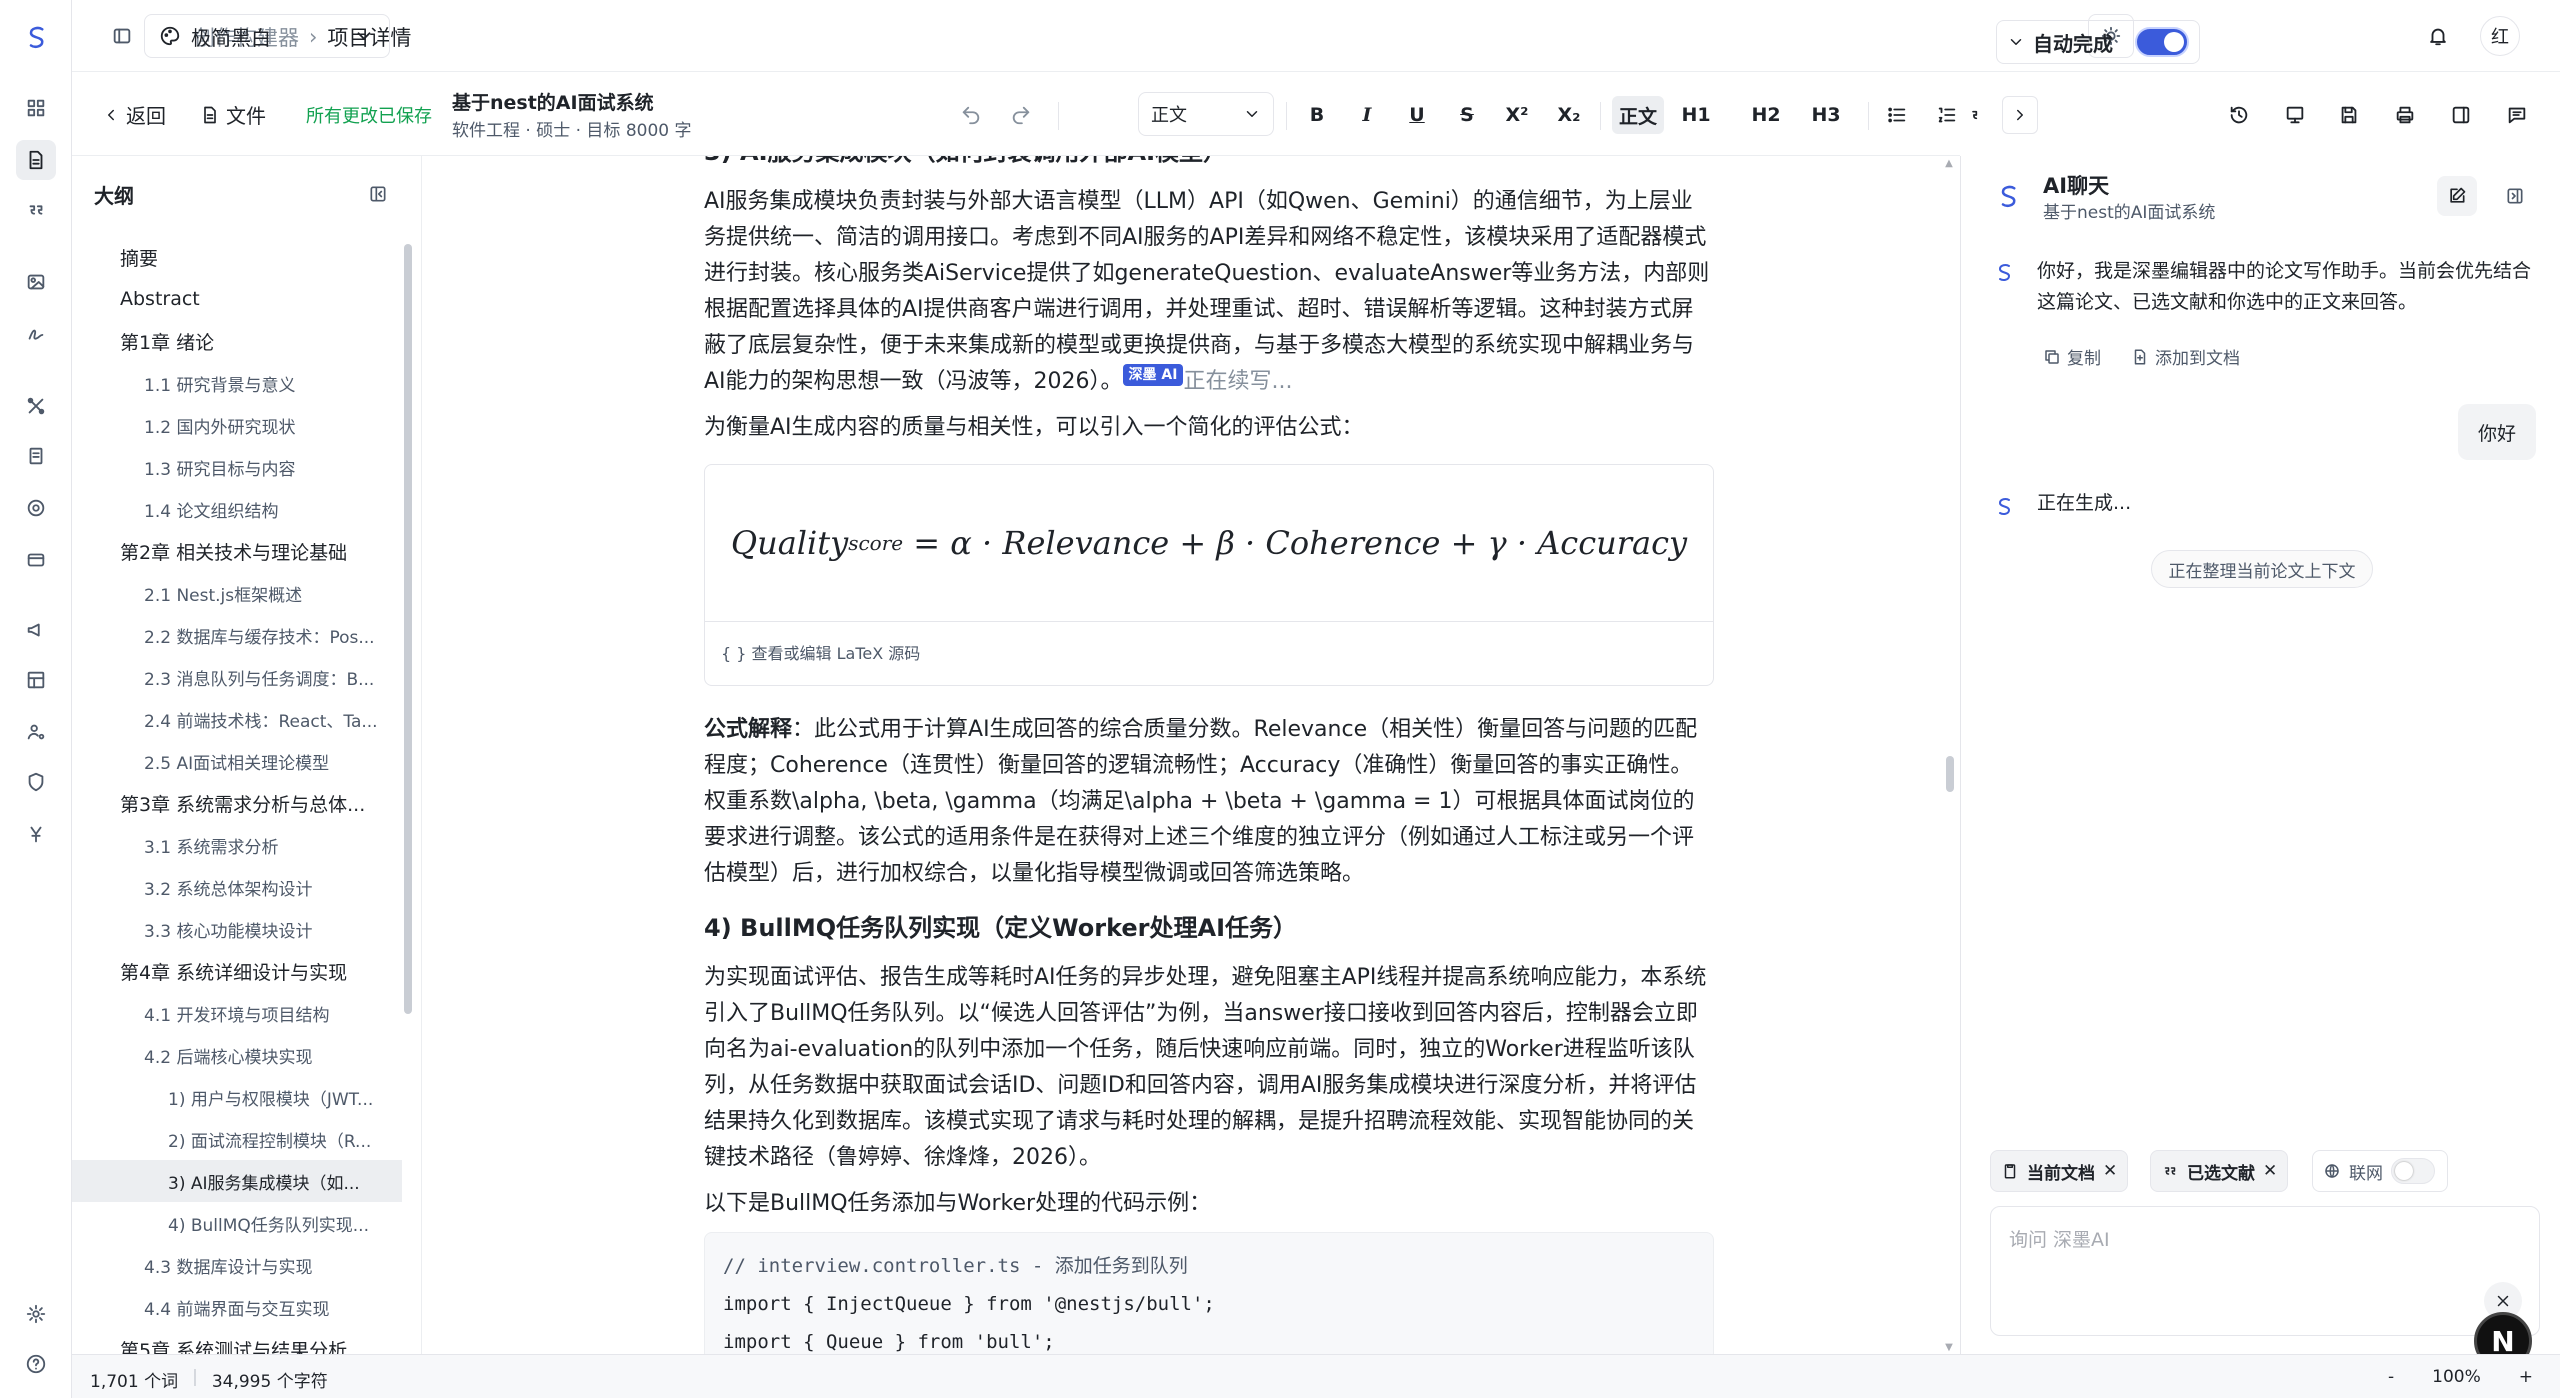  I want to click on heading-1-button: H1, so click(1696, 115).